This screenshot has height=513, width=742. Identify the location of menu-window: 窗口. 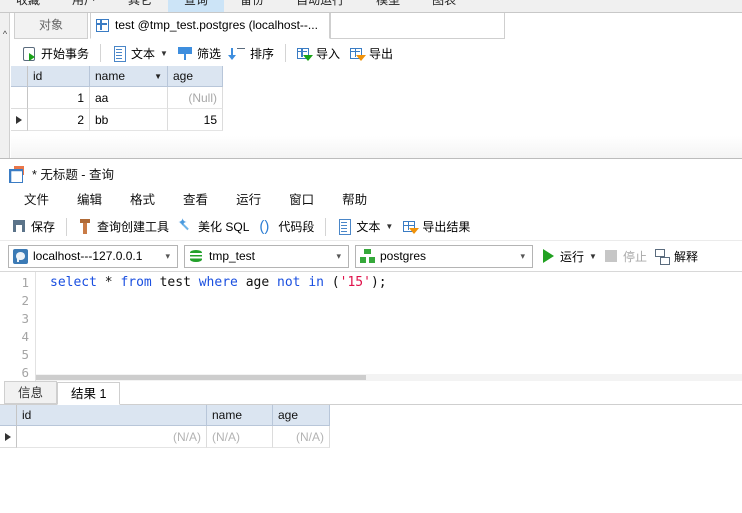
(301, 200).